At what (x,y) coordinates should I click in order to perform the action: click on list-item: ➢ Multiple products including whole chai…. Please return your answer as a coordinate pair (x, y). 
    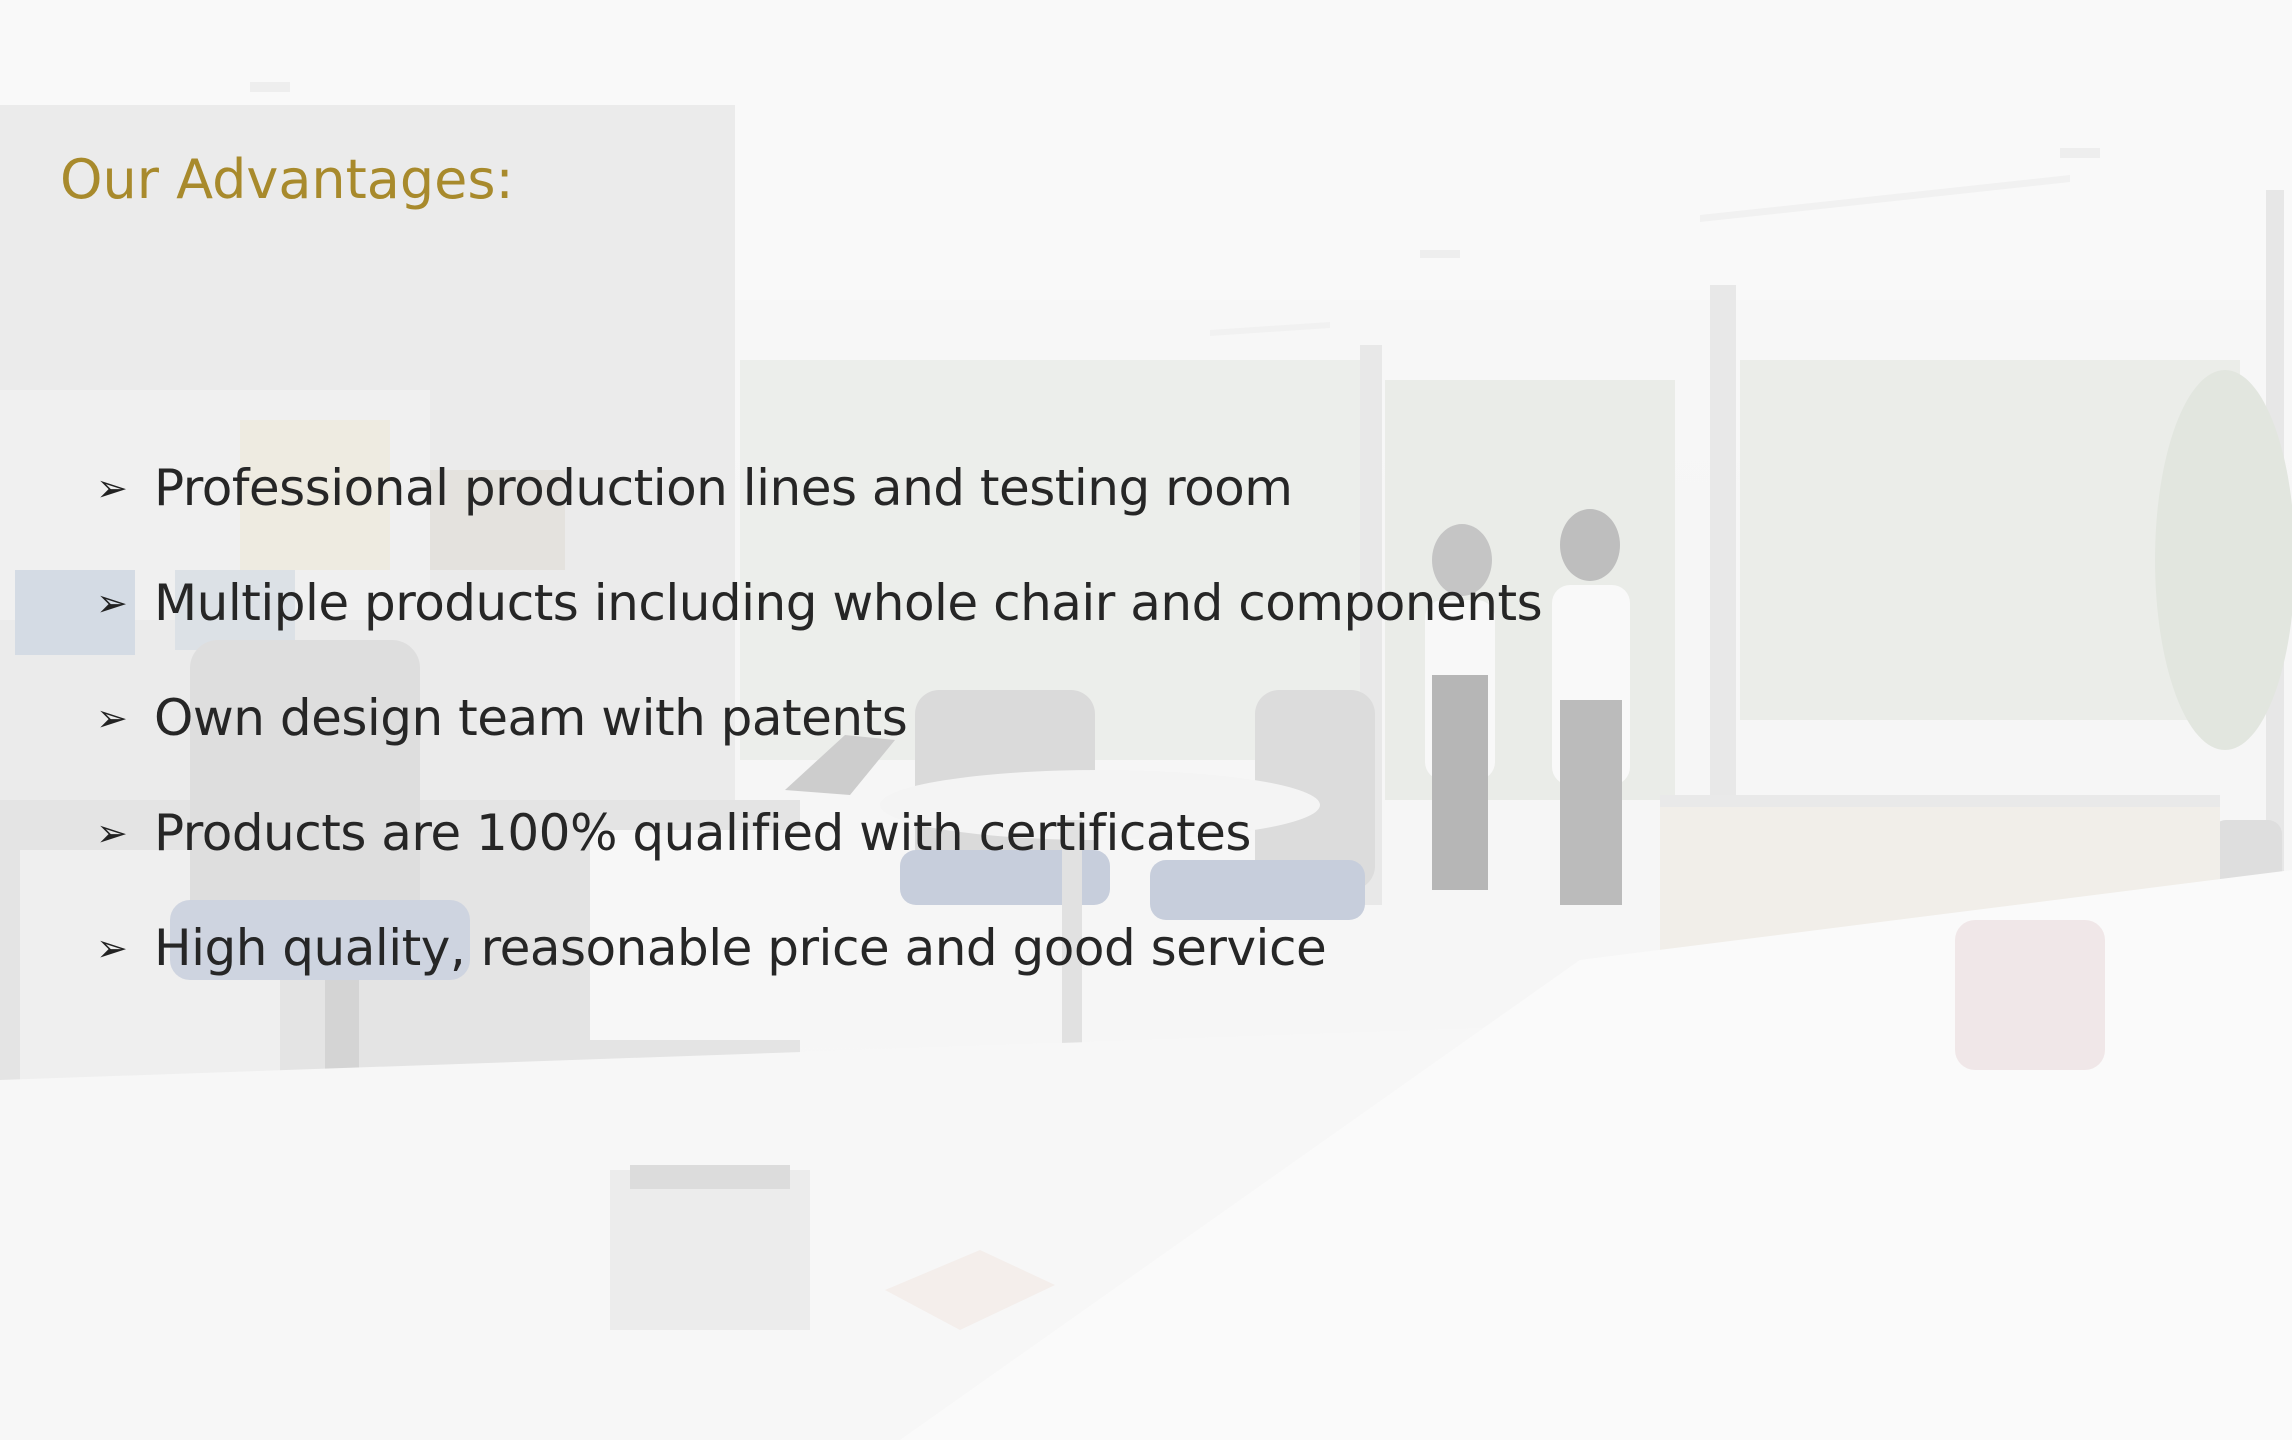
    Looking at the image, I should click on (819, 602).